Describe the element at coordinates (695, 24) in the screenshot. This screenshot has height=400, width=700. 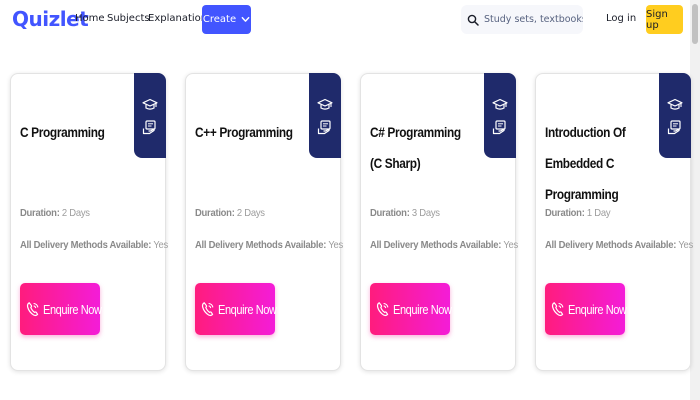
I see `scrollbar-thumb` at that location.